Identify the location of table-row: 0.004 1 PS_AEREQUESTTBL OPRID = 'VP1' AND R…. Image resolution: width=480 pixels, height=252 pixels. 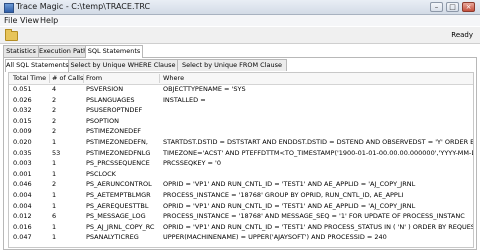
(241, 207).